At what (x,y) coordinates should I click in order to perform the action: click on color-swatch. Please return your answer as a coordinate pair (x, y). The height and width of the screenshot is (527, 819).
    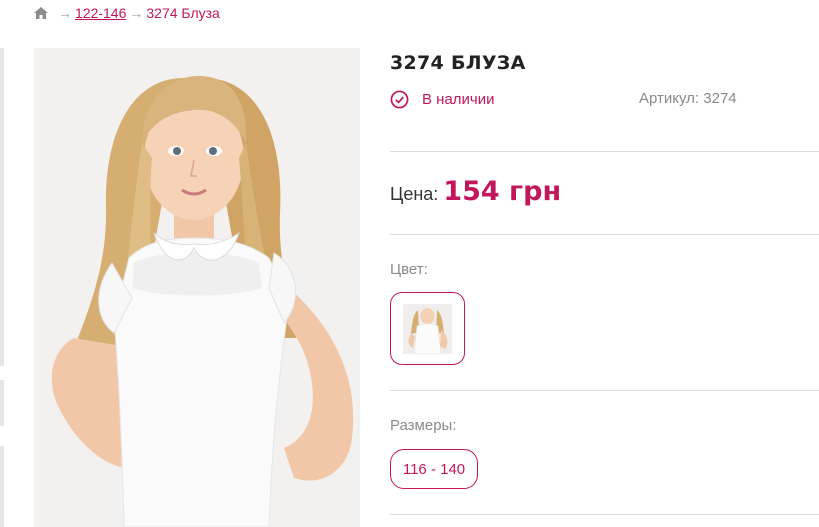
    Looking at the image, I should click on (427, 328).